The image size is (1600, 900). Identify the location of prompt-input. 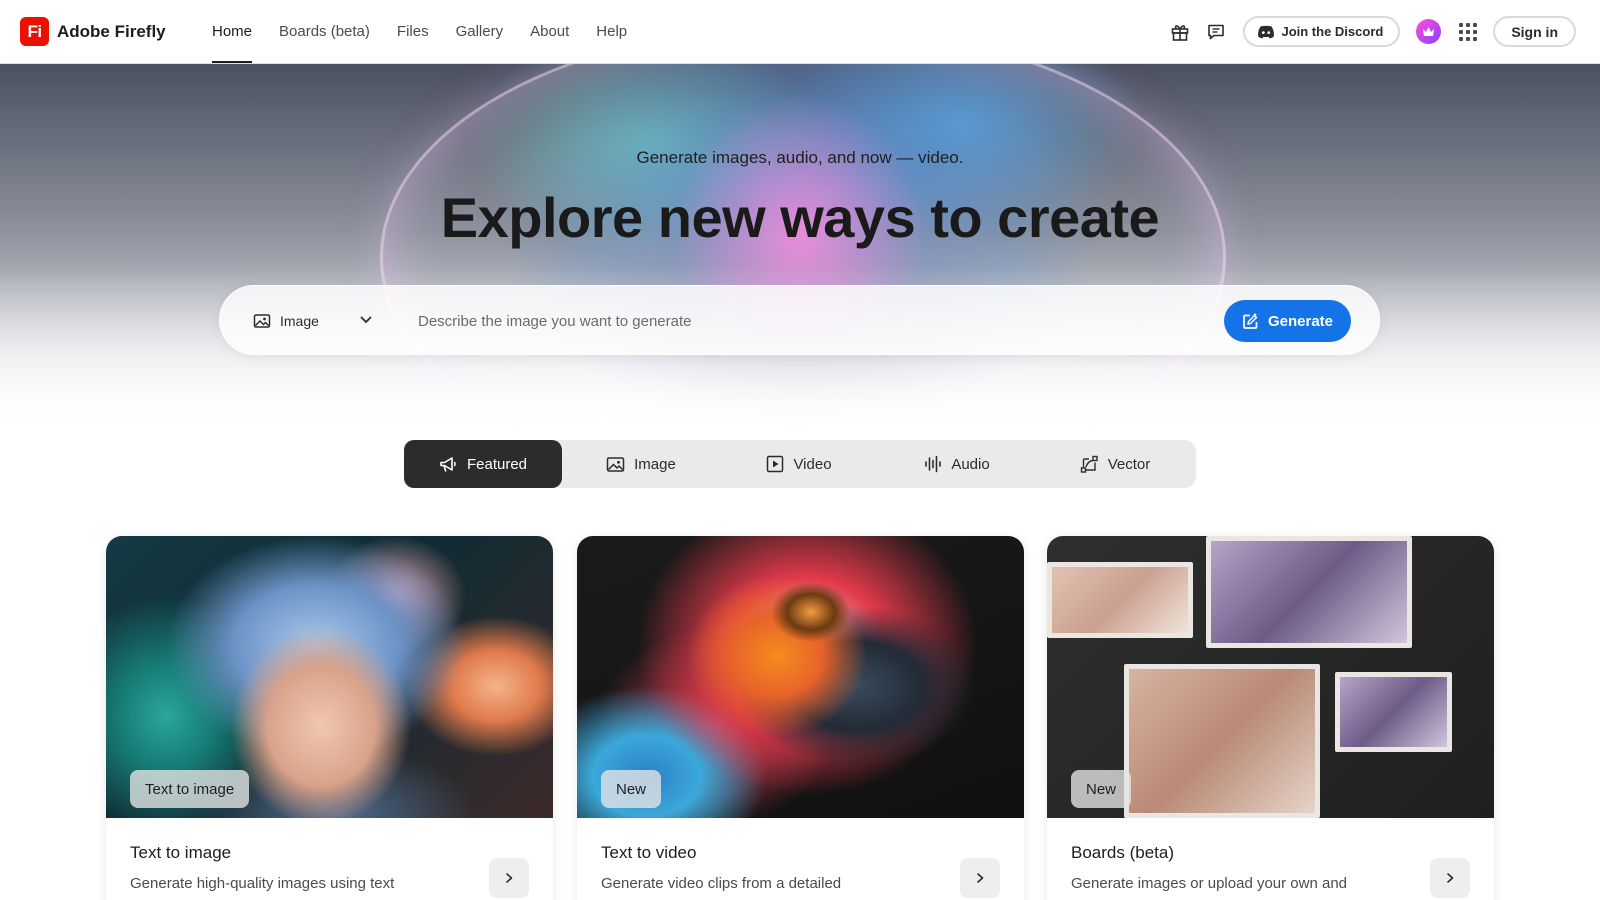
(813, 321).